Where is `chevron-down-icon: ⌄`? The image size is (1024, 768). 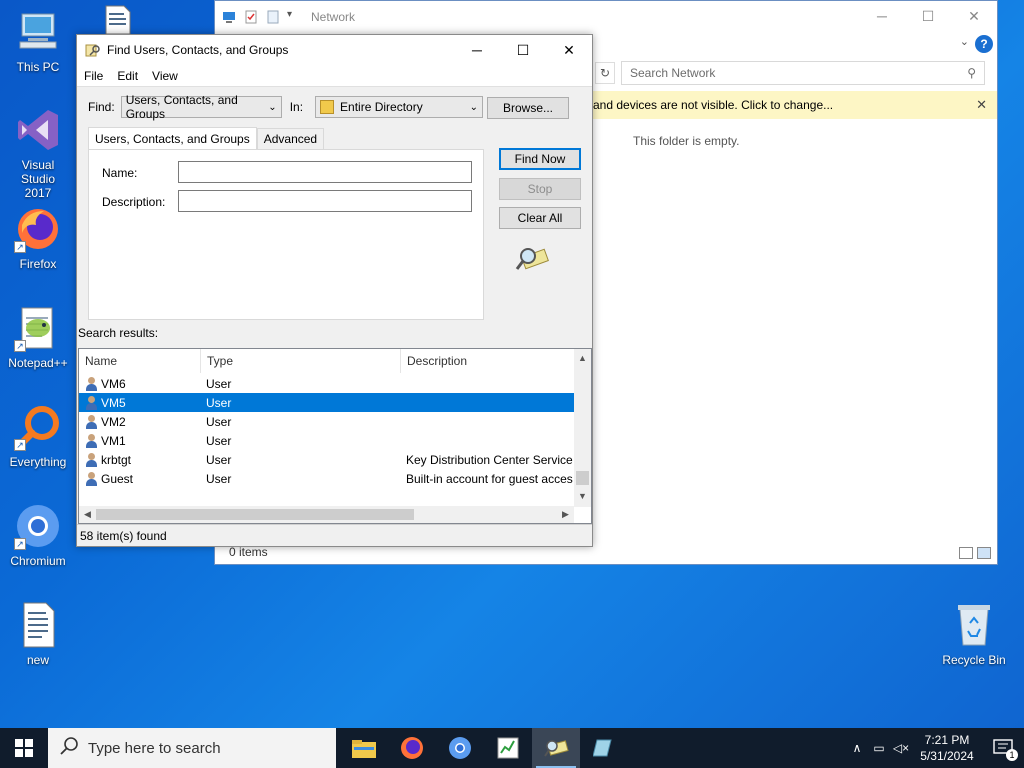 chevron-down-icon: ⌄ is located at coordinates (964, 41).